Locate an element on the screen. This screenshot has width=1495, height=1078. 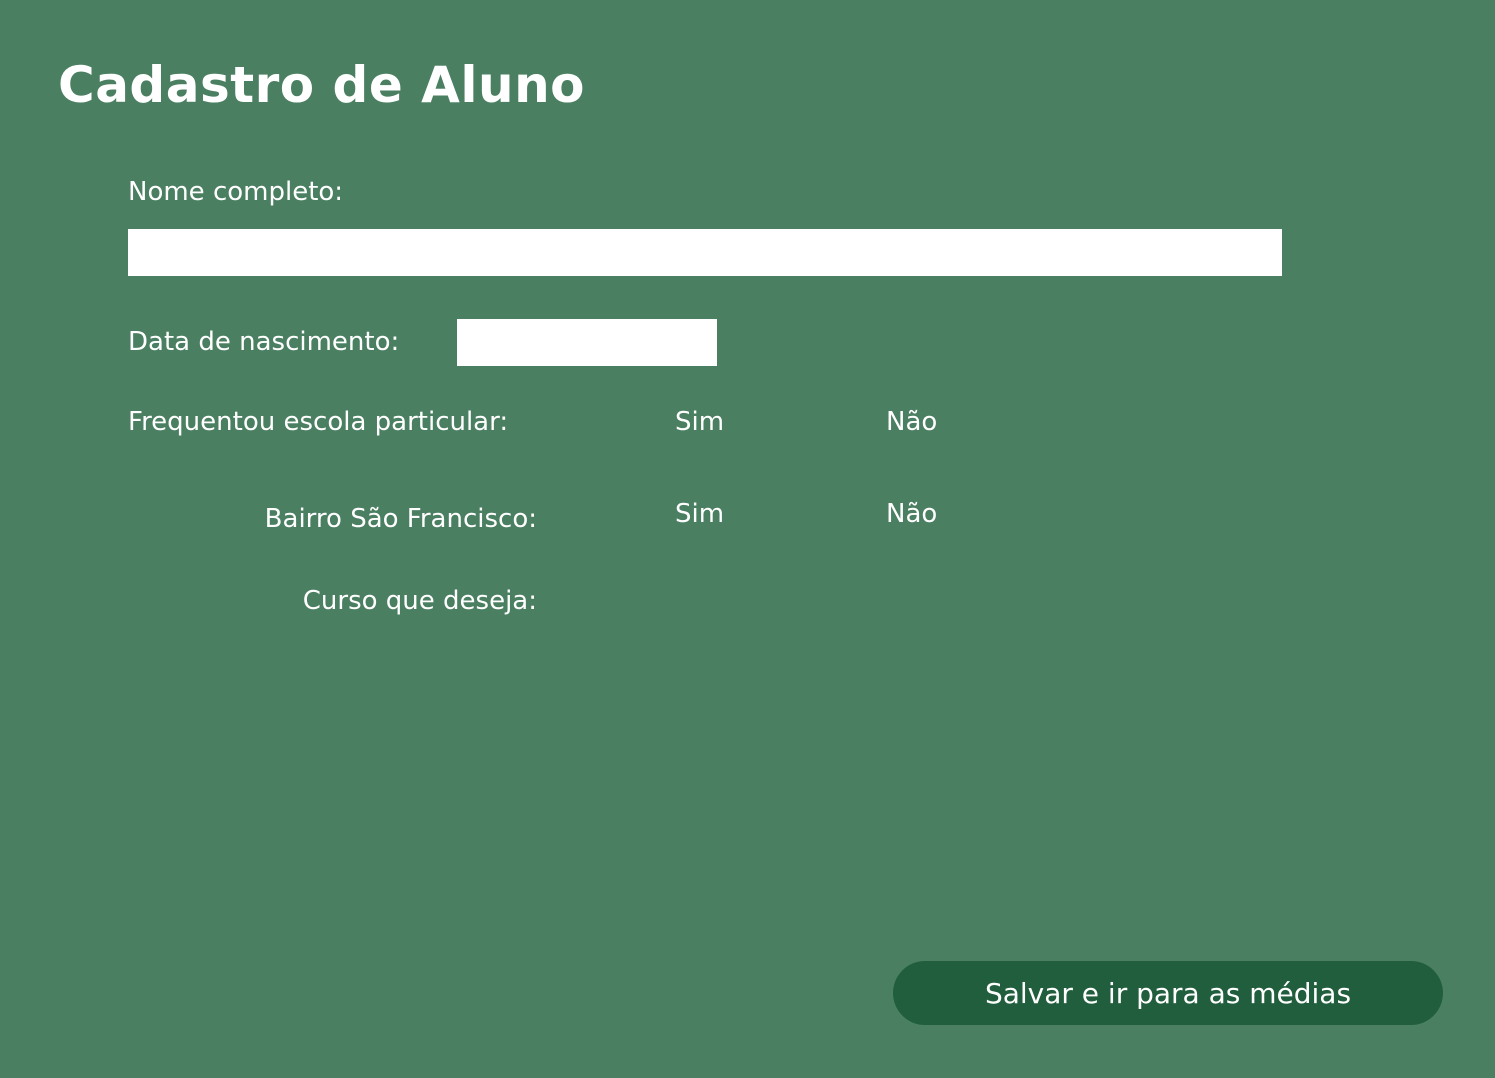
private-school-option-yes: Sim is located at coordinates (699, 422).